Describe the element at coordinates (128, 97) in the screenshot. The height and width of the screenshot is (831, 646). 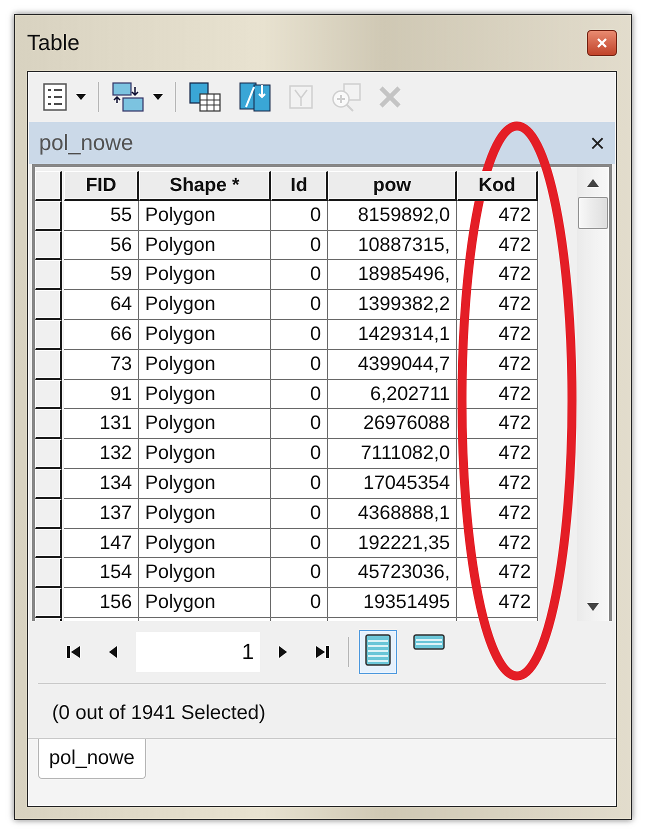
I see `tables-icon` at that location.